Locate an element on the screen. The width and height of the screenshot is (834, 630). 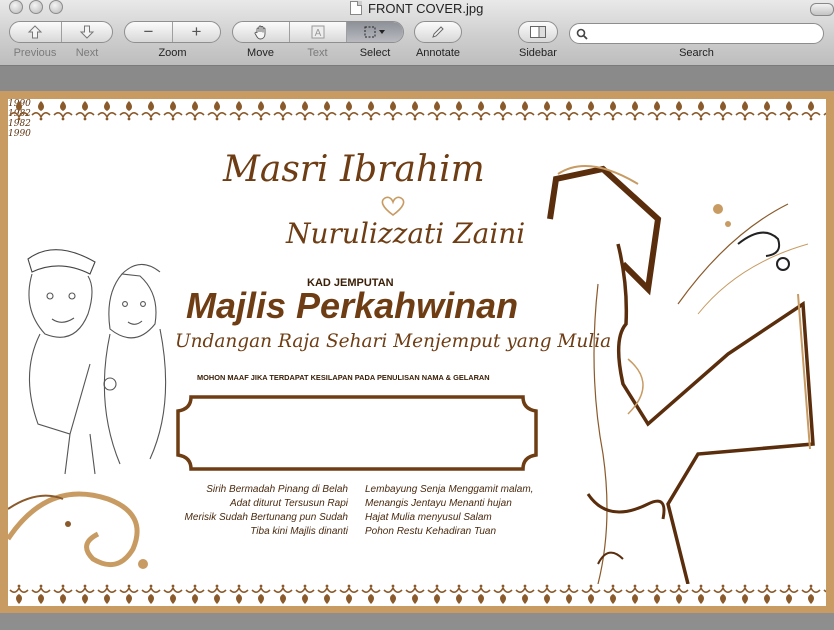
window-title: FRONT COVER.jpg is located at coordinates (426, 8).